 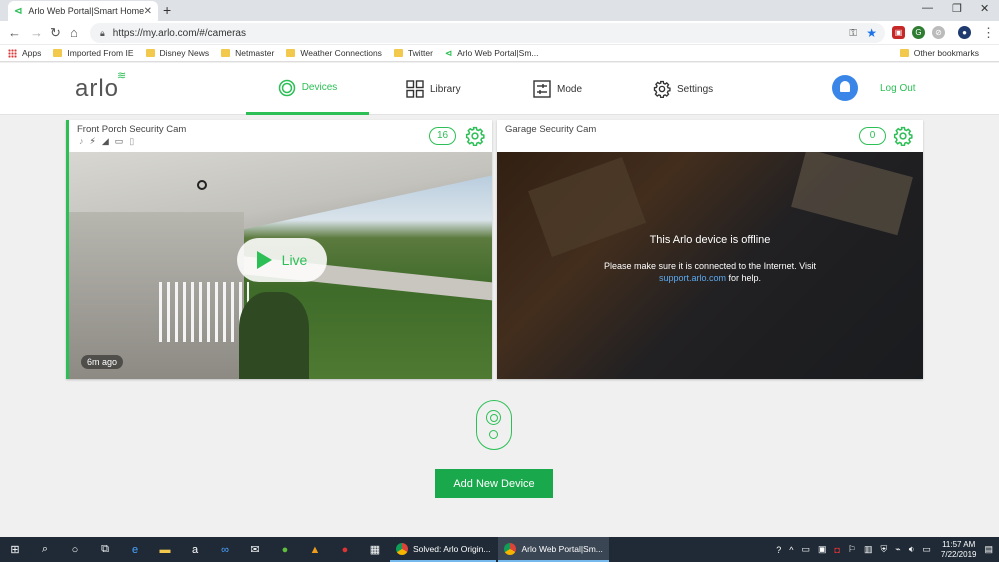 What do you see at coordinates (897, 549) in the screenshot?
I see `network-icon: ⌁` at bounding box center [897, 549].